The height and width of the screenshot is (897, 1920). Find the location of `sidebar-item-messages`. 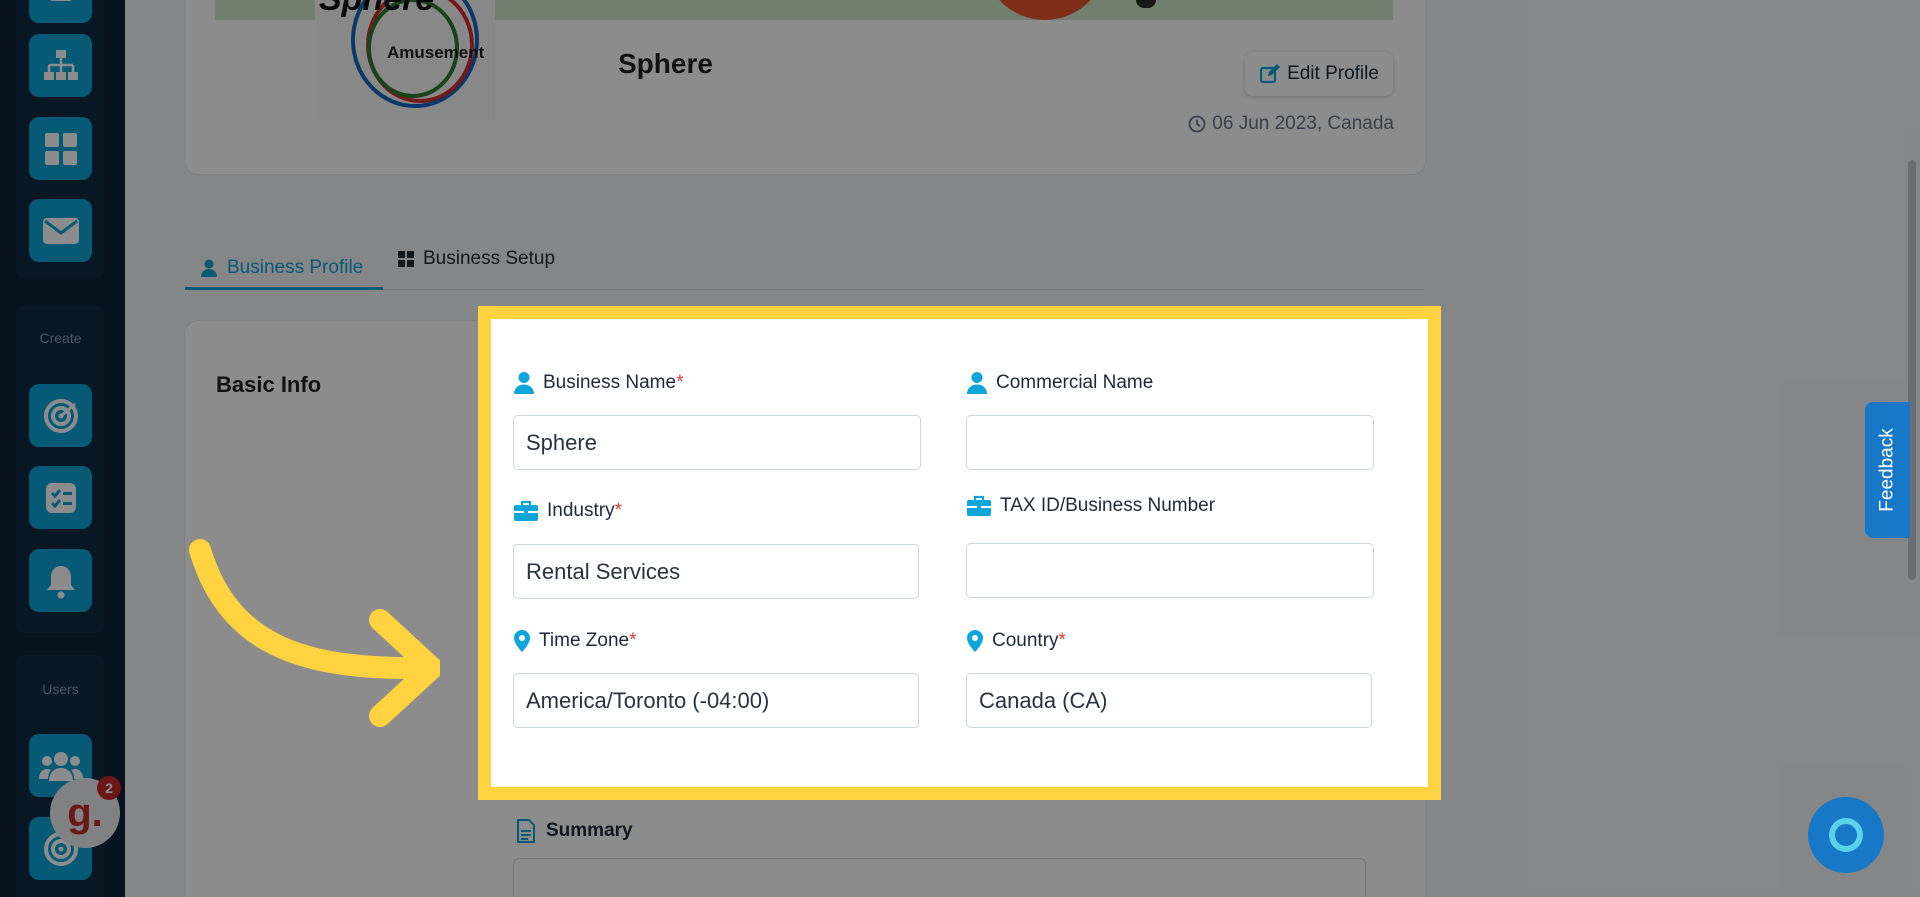

sidebar-item-messages is located at coordinates (60, 230).